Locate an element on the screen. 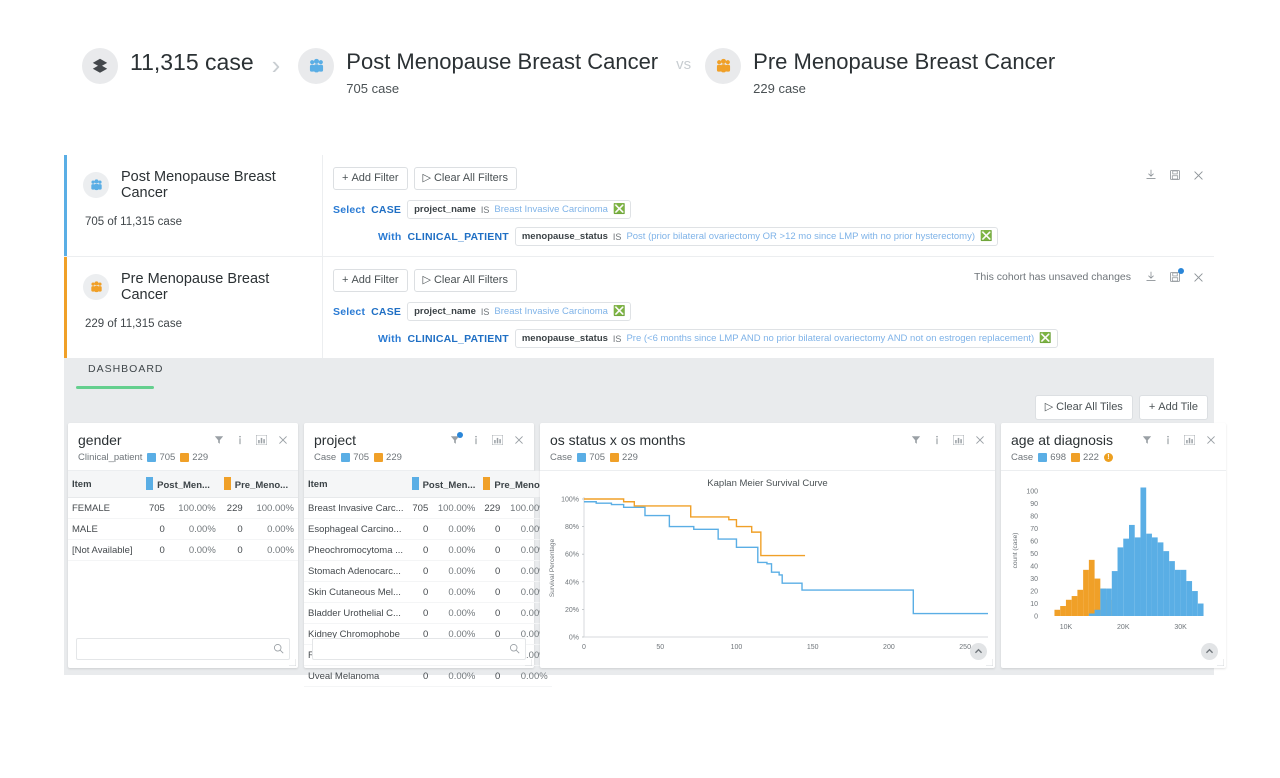  tile-header: gender Clinical_patient 705 229 is located at coordinates (183, 447).